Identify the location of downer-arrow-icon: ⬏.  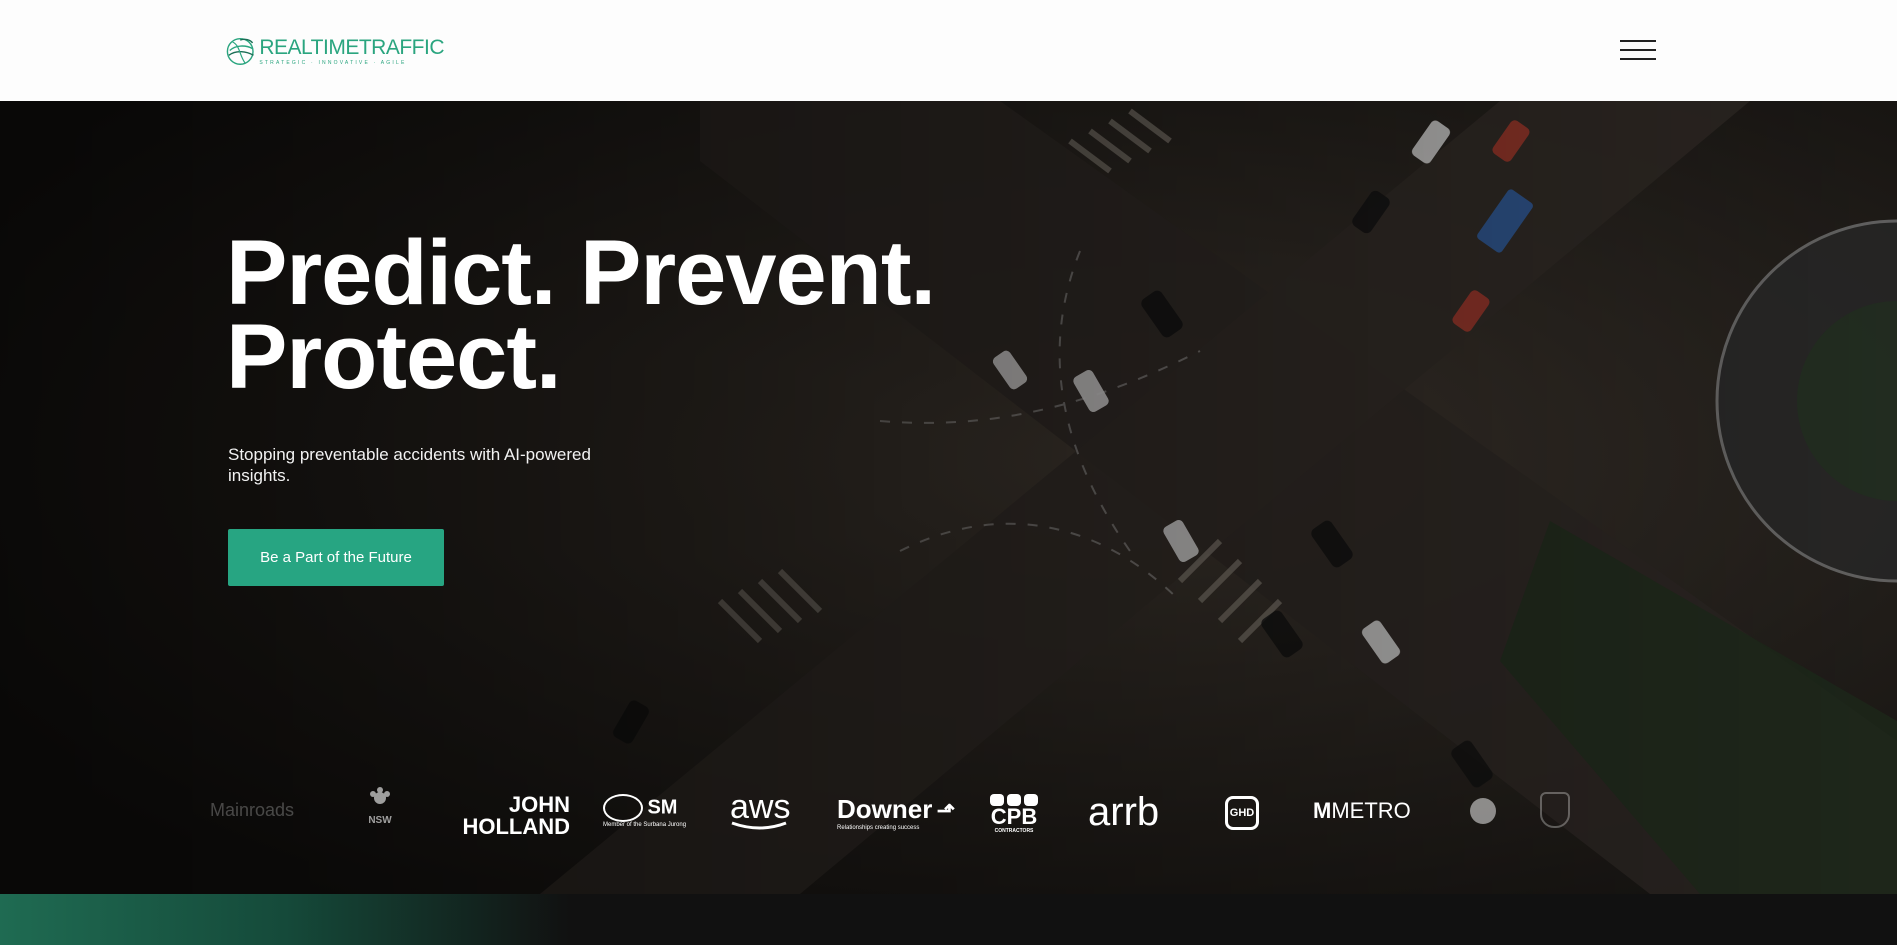
(946, 810).